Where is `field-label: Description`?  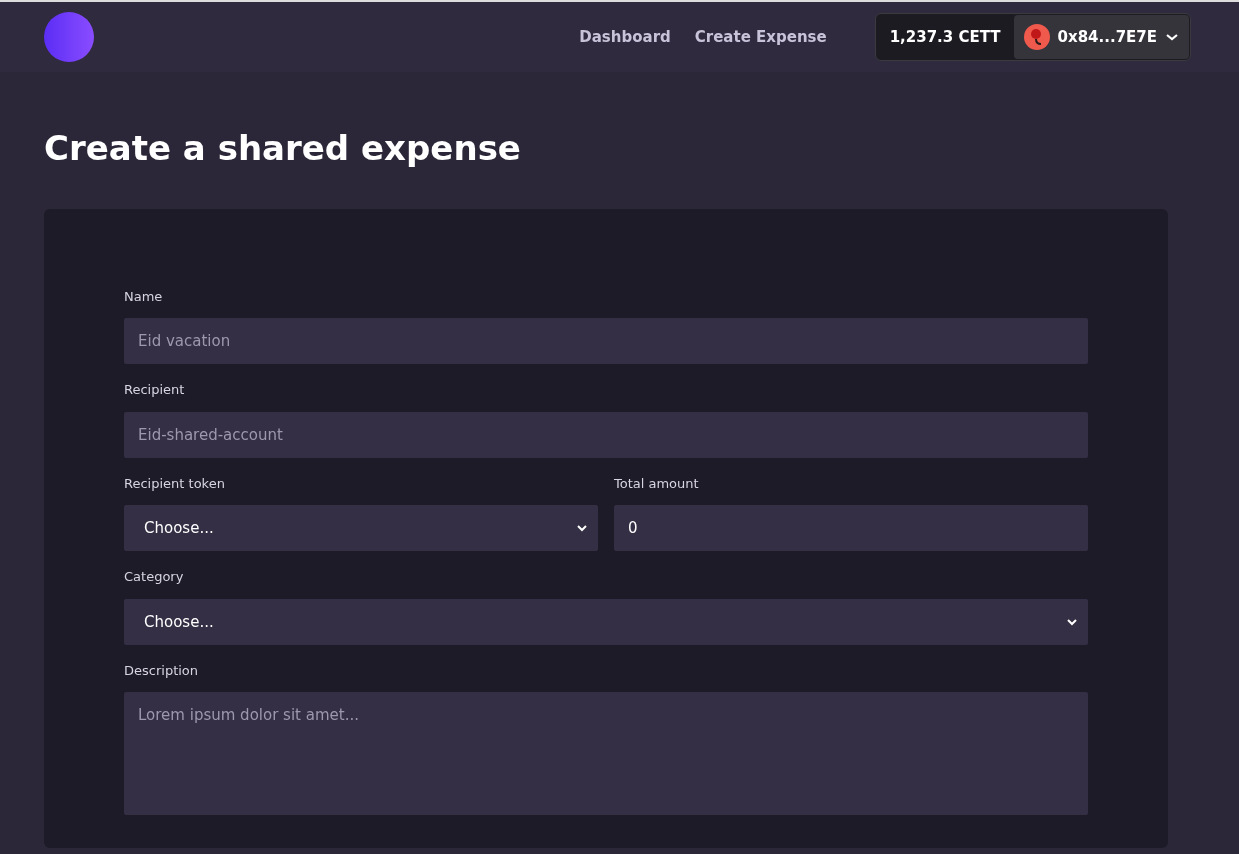 field-label: Description is located at coordinates (162, 670).